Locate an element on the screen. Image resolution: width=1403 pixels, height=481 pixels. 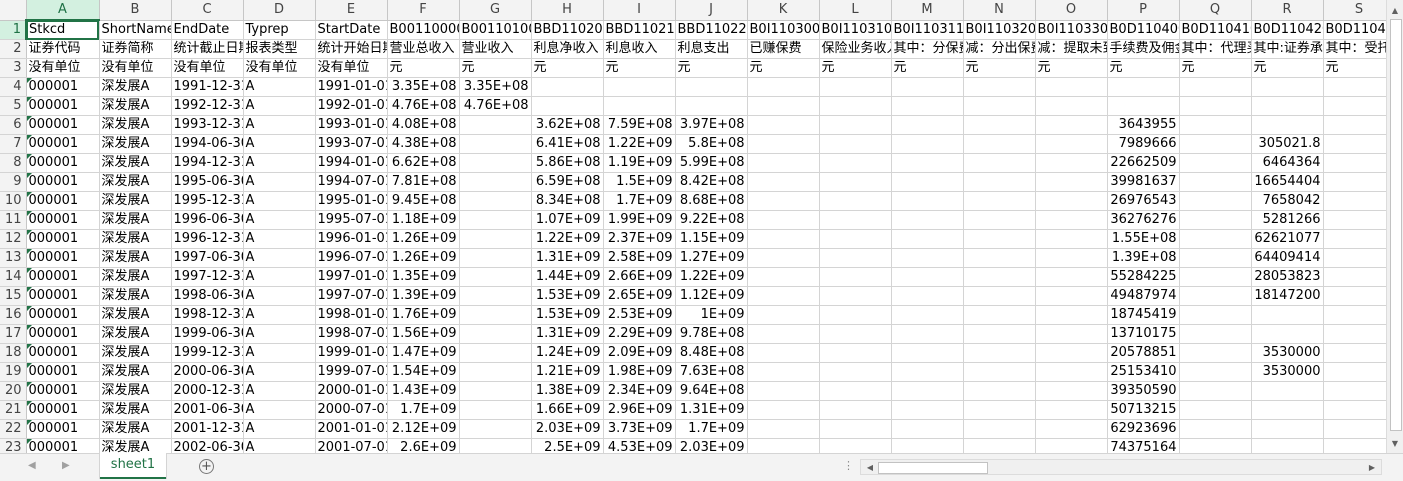
cell-a4: 000001 is located at coordinates (63, 87).